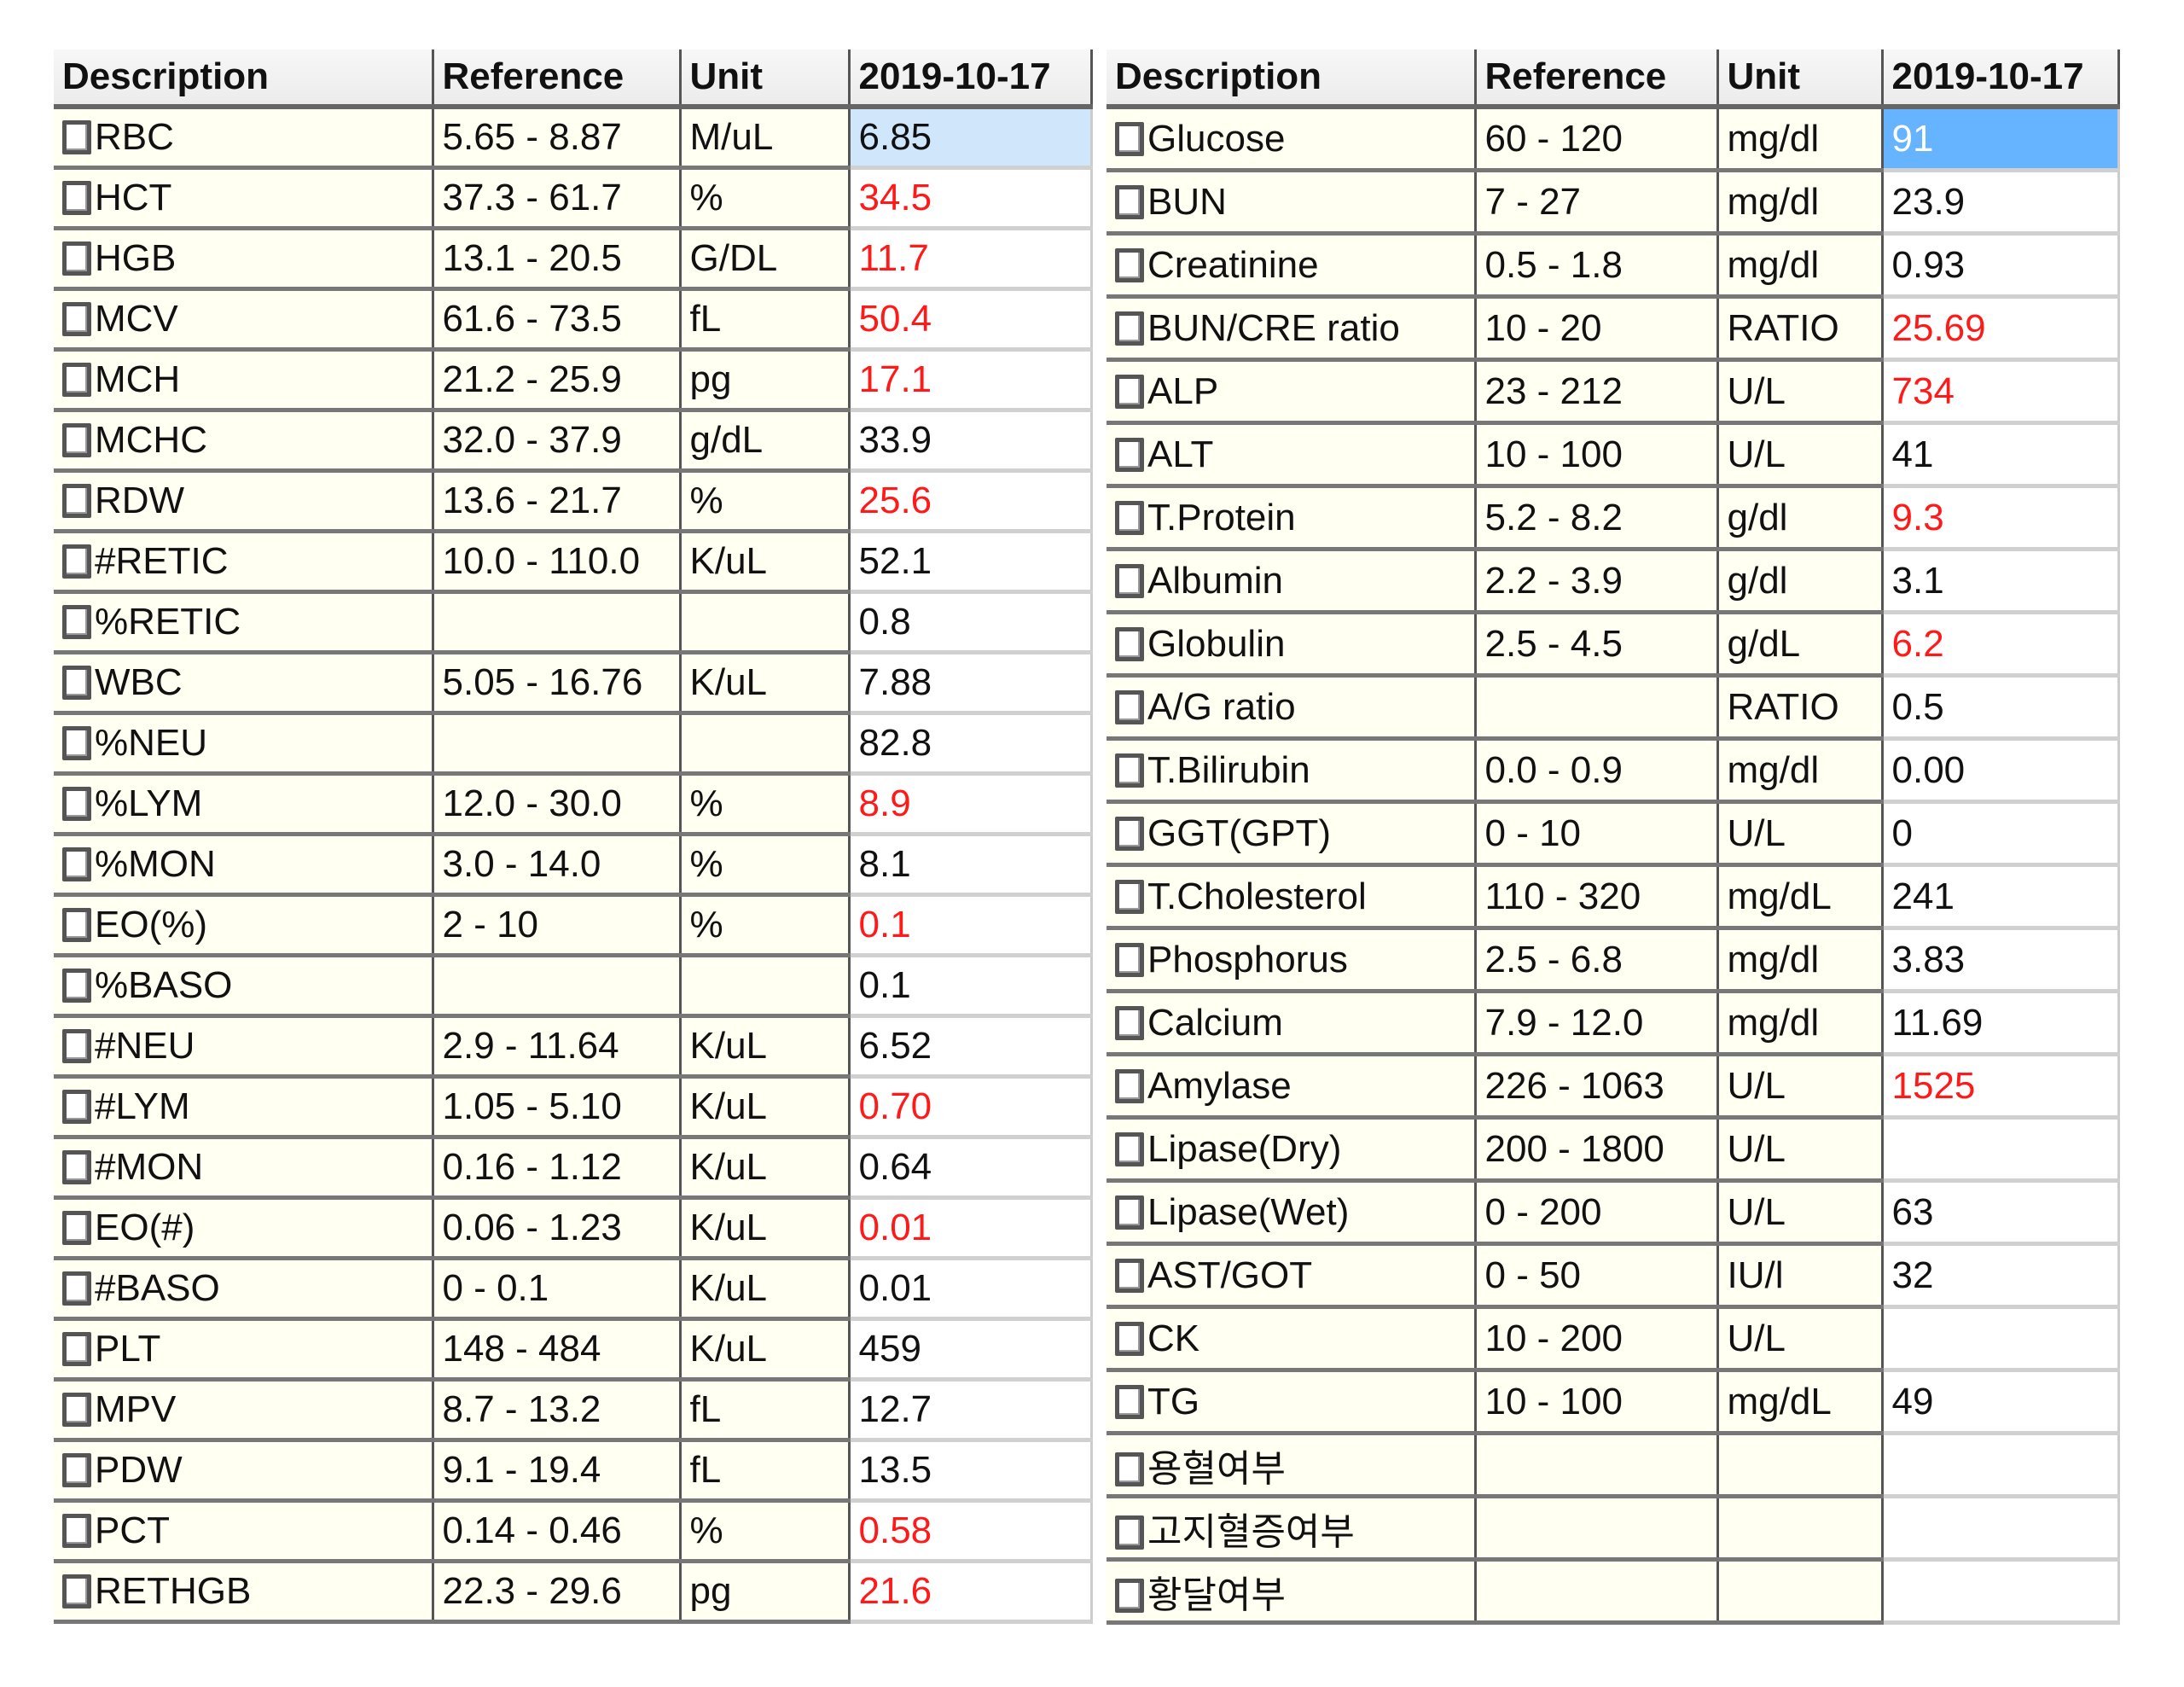 This screenshot has width=2184, height=1687. Describe the element at coordinates (1613, 1339) in the screenshot. I see `table-row: CK 10 - 200 U/L` at that location.